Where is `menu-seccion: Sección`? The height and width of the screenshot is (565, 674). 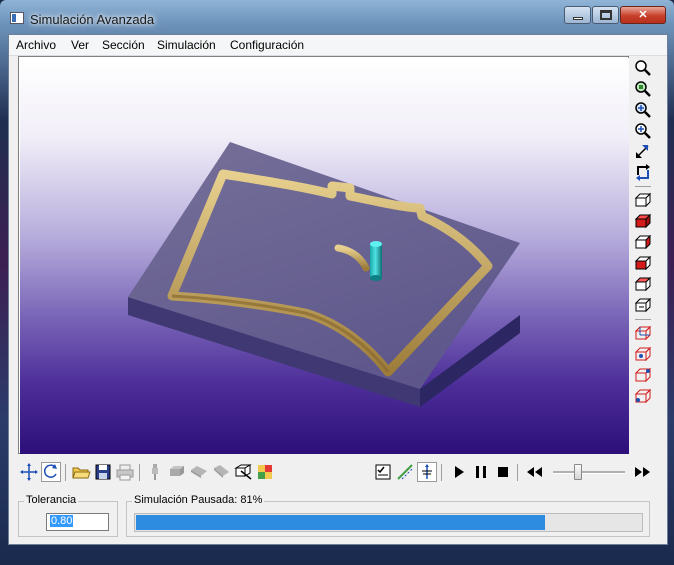 menu-seccion: Sección is located at coordinates (123, 45).